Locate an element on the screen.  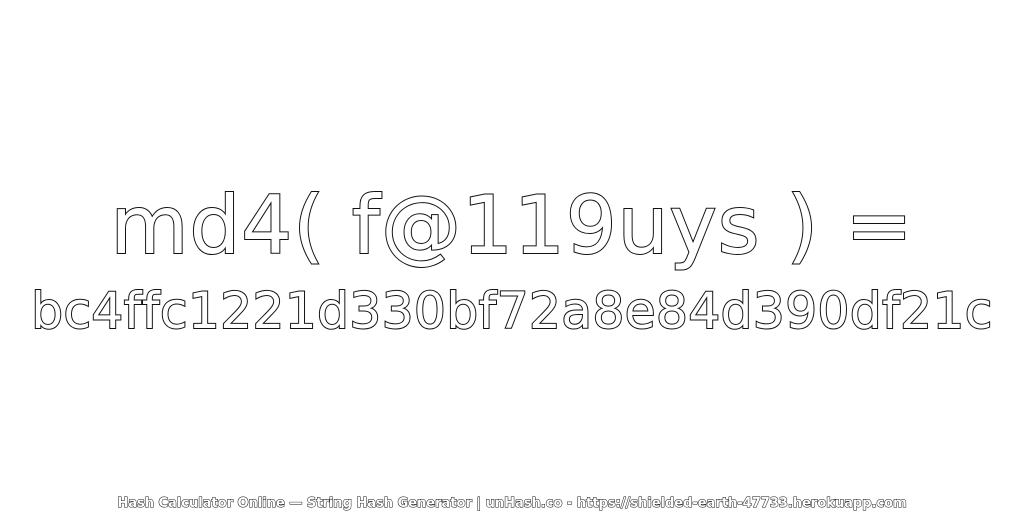
hash-value: bc4ffc1221d330bf72a8e84d390df21c is located at coordinates (511, 311).